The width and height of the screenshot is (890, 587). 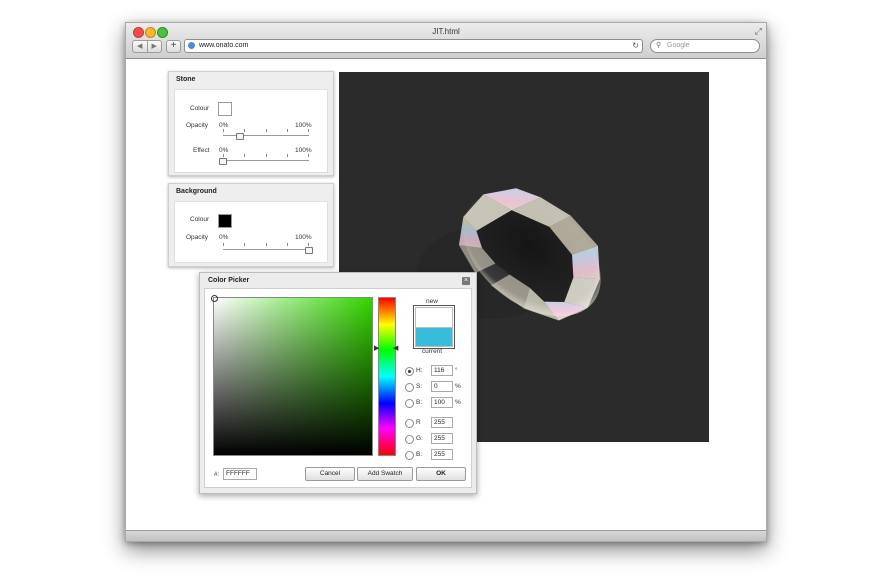 What do you see at coordinates (225, 221) in the screenshot?
I see `background-colour-swatch` at bounding box center [225, 221].